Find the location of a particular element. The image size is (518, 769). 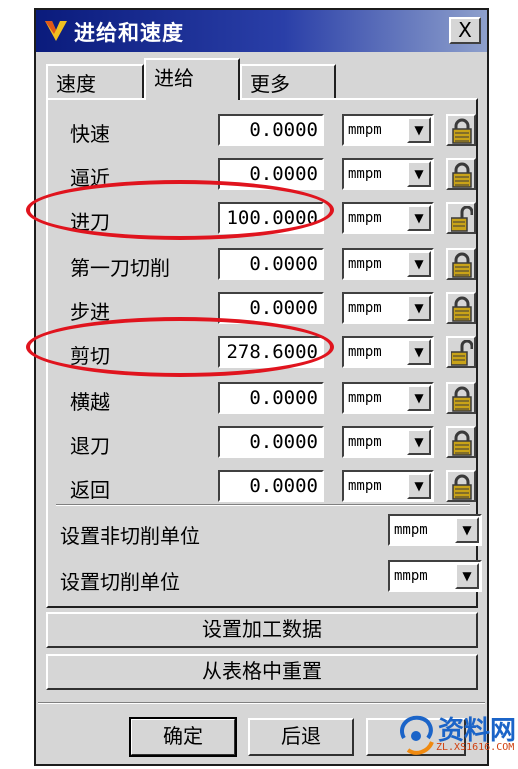

feed-row-label: 步进 is located at coordinates (90, 312).